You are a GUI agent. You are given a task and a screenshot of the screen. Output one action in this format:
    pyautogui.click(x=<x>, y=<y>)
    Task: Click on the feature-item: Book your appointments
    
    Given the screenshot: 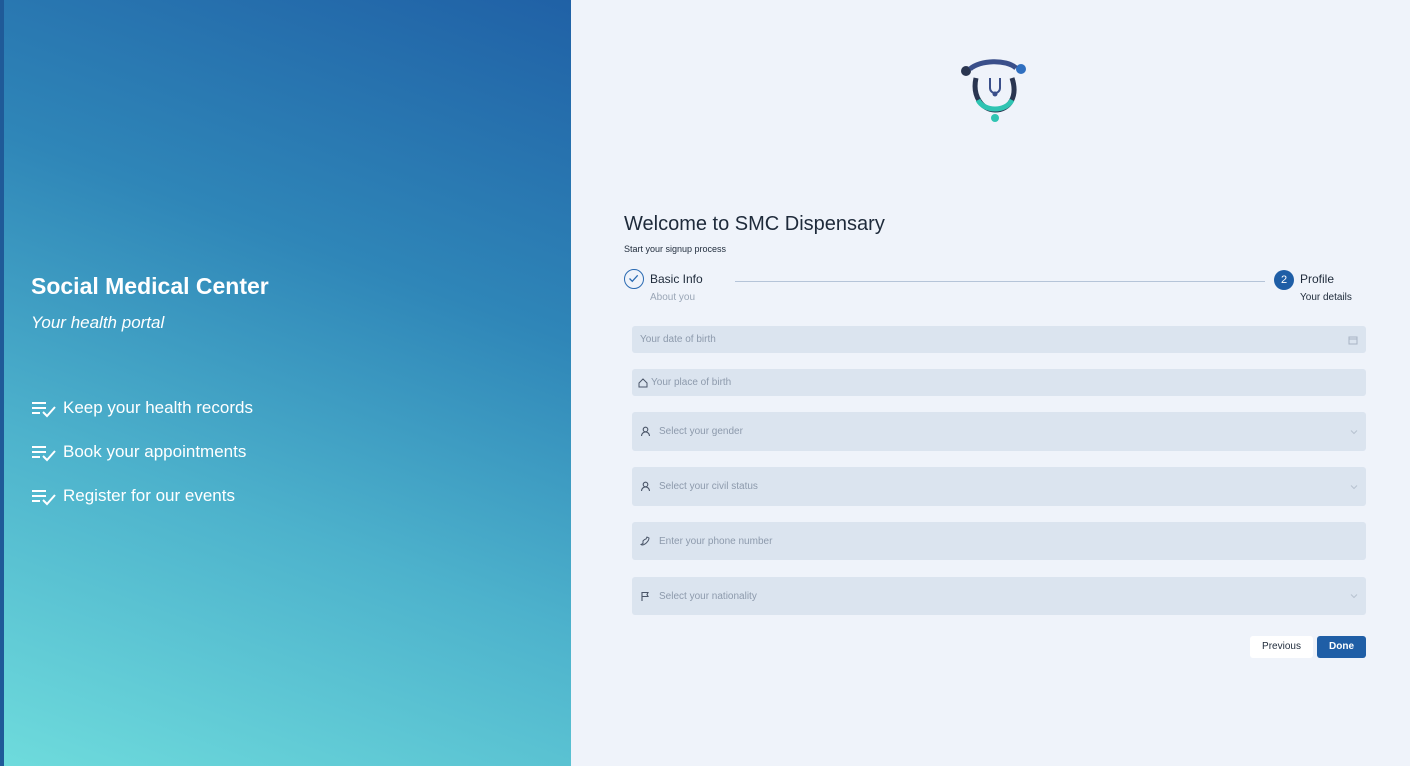 What is the action you would take?
    pyautogui.click(x=142, y=452)
    